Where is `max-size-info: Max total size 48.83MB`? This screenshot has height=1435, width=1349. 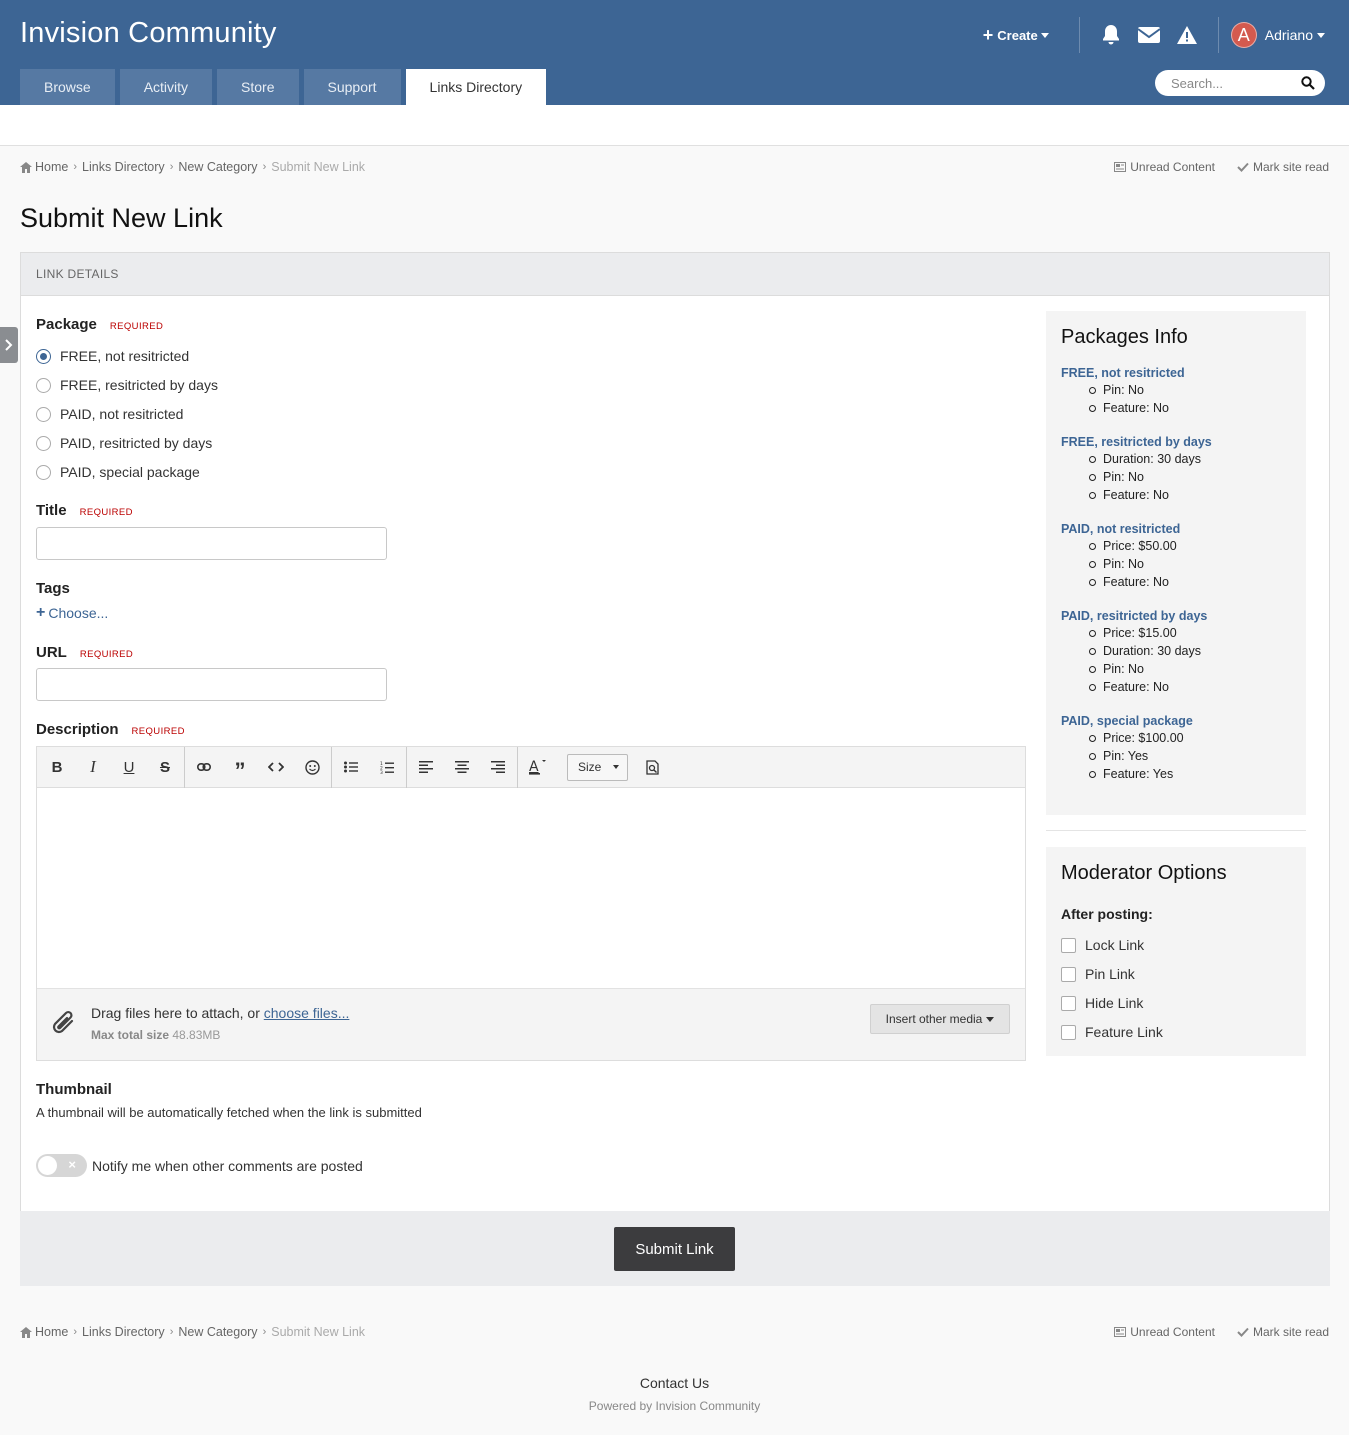 max-size-info: Max total size 48.83MB is located at coordinates (155, 1035).